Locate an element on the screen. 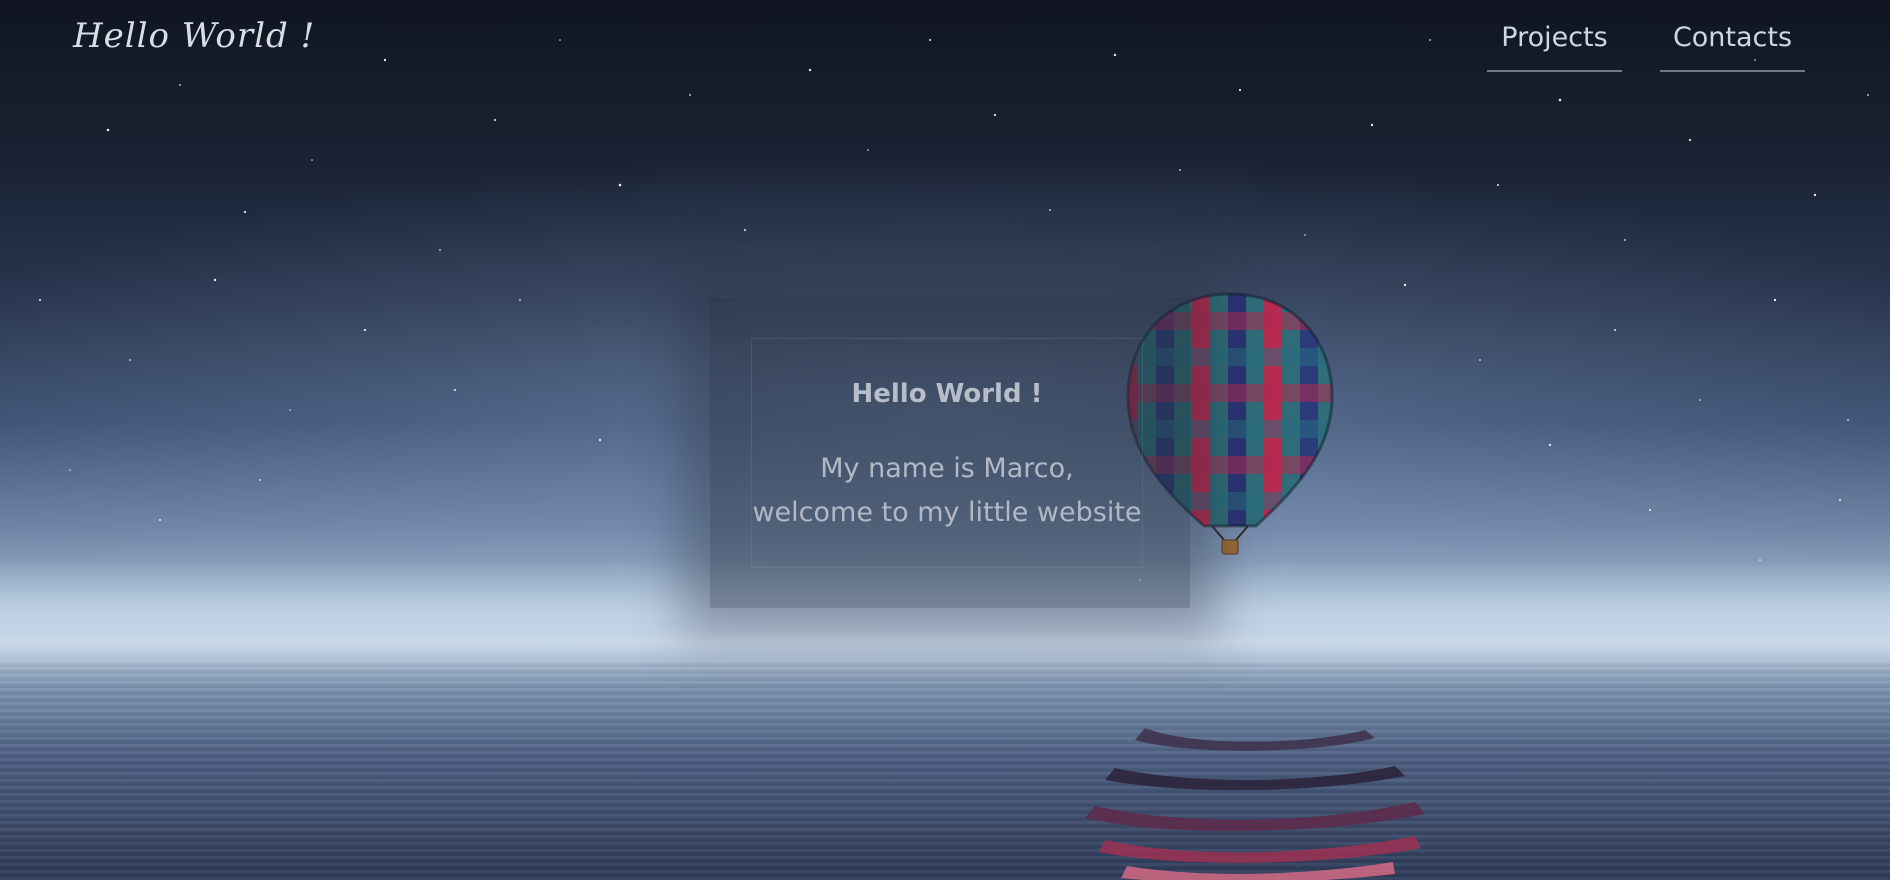 Image resolution: width=1890 pixels, height=880 pixels. welcome-title: Hello World ! is located at coordinates (947, 394).